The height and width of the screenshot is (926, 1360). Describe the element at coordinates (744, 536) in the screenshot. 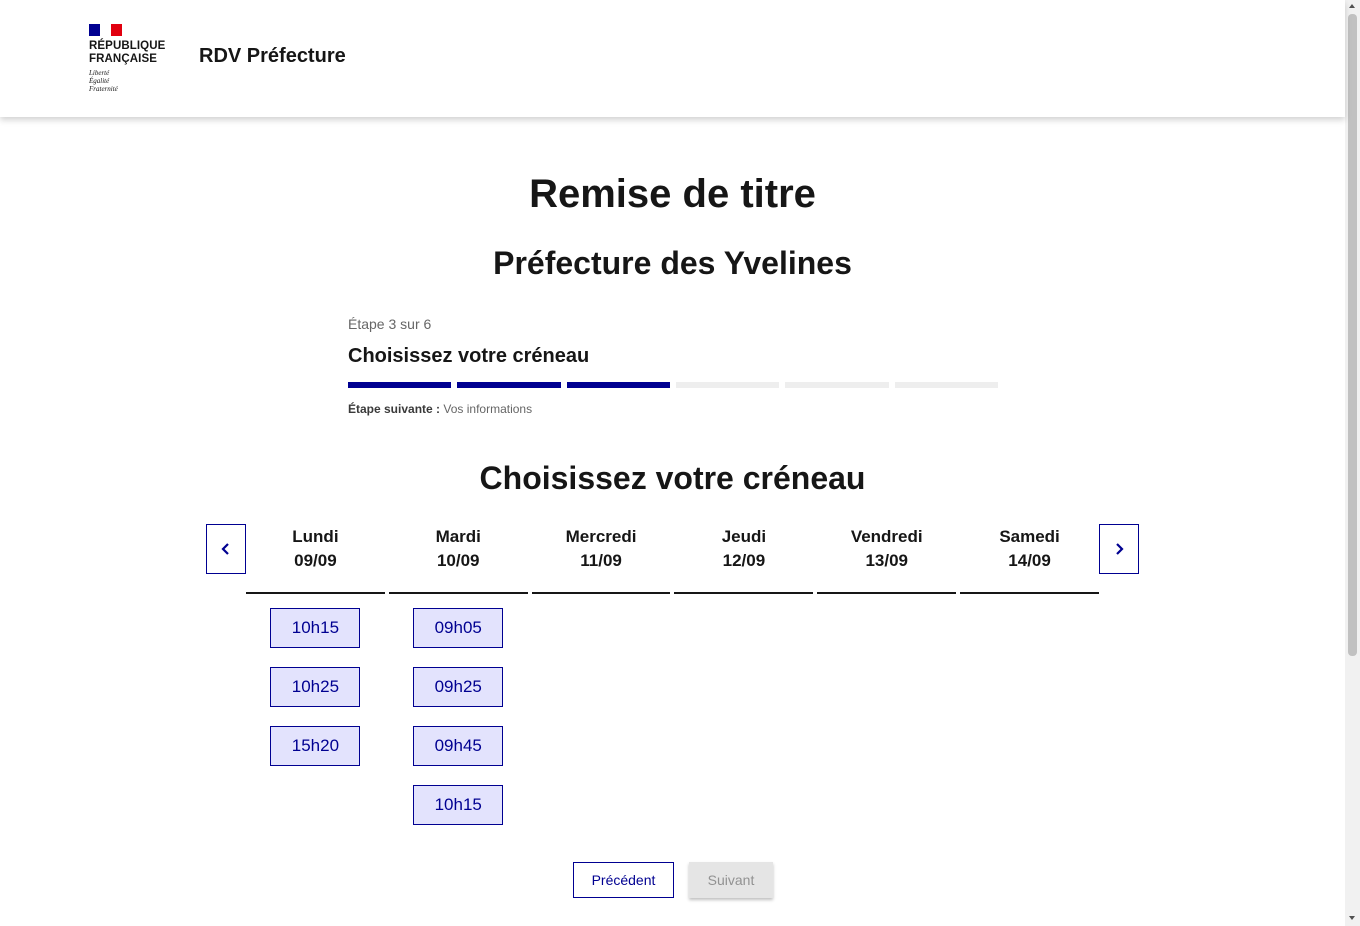

I see `day-name: Jeudi` at that location.